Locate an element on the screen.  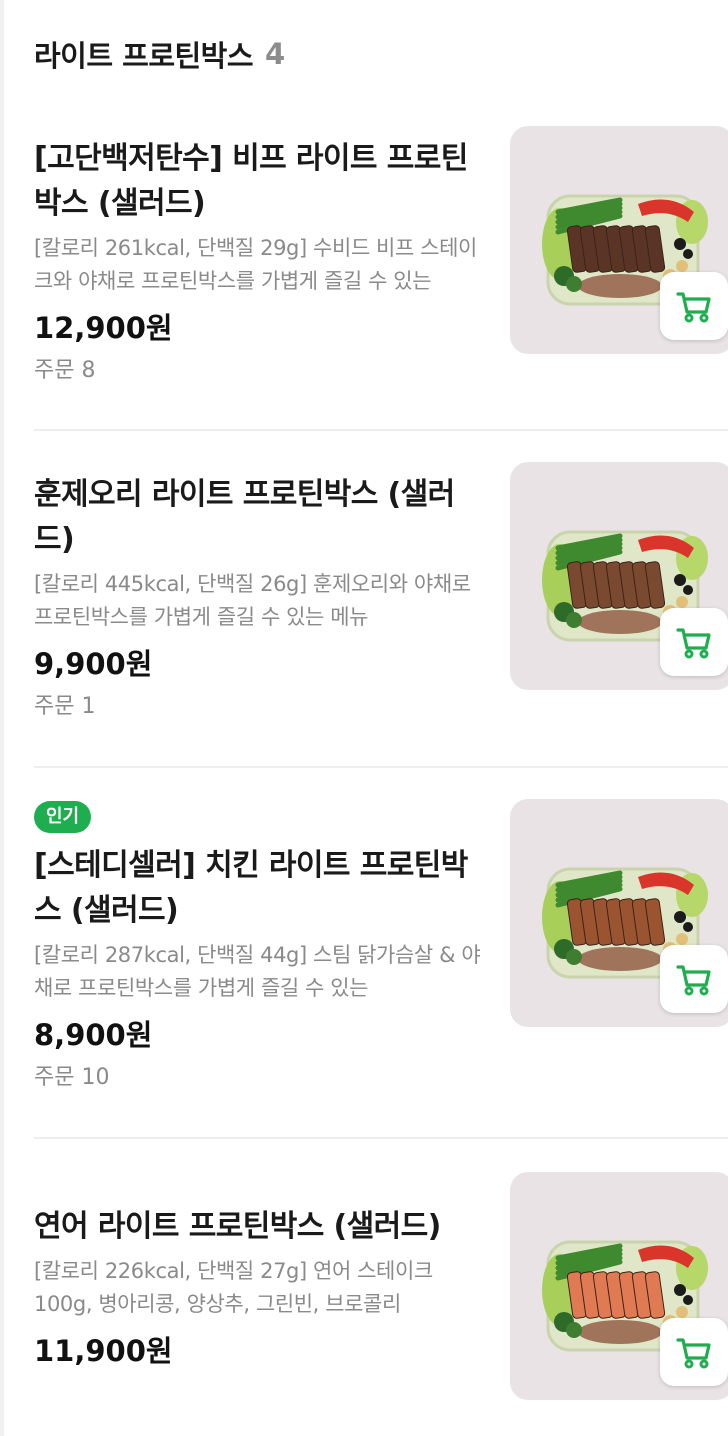
section-count: 4 is located at coordinates (275, 54).